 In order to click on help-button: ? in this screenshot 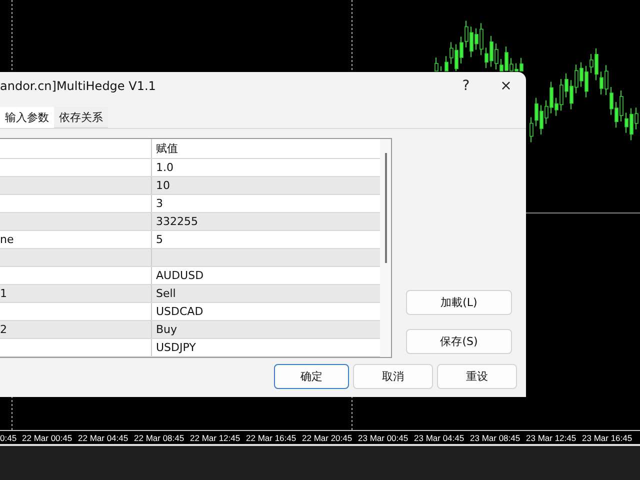, I will do `click(466, 86)`.